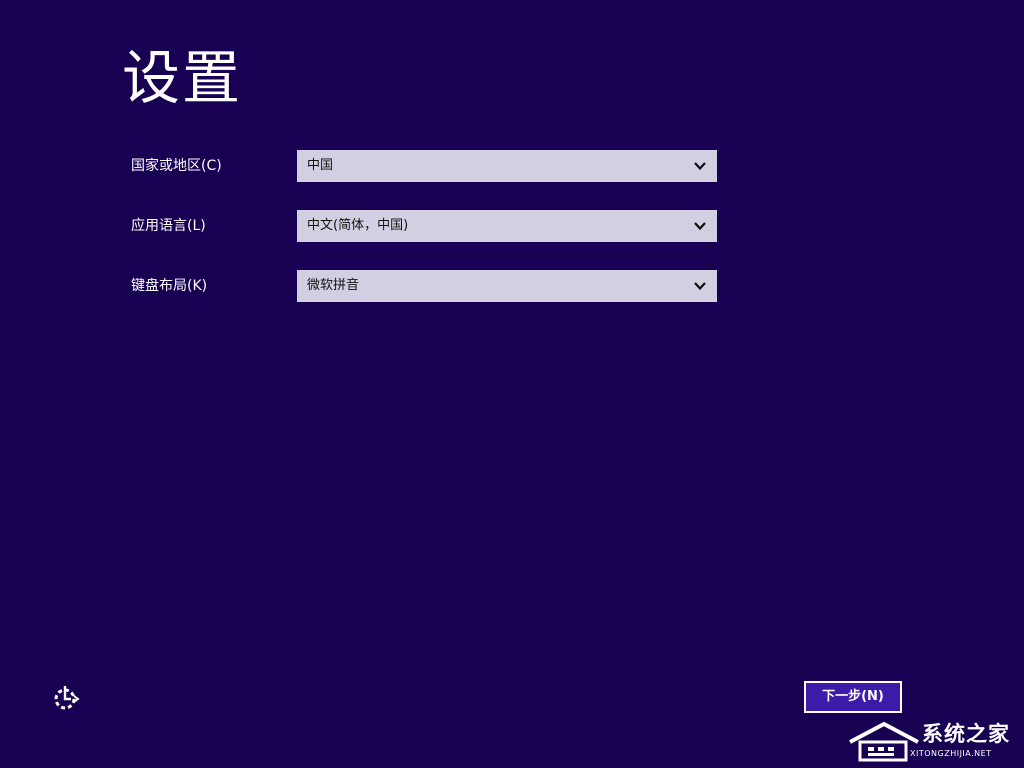 The width and height of the screenshot is (1024, 768). I want to click on next-button: 下一步(N), so click(853, 697).